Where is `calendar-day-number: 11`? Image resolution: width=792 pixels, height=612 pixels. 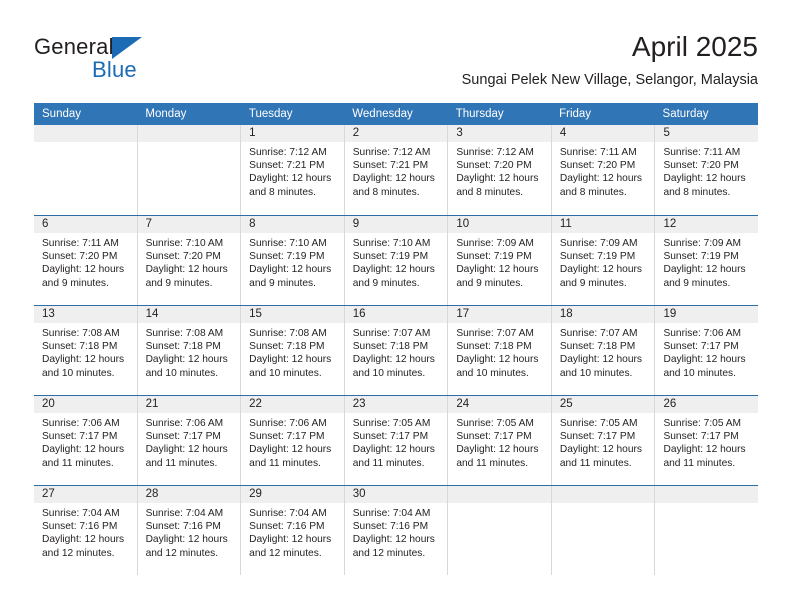 calendar-day-number: 11 is located at coordinates (603, 224).